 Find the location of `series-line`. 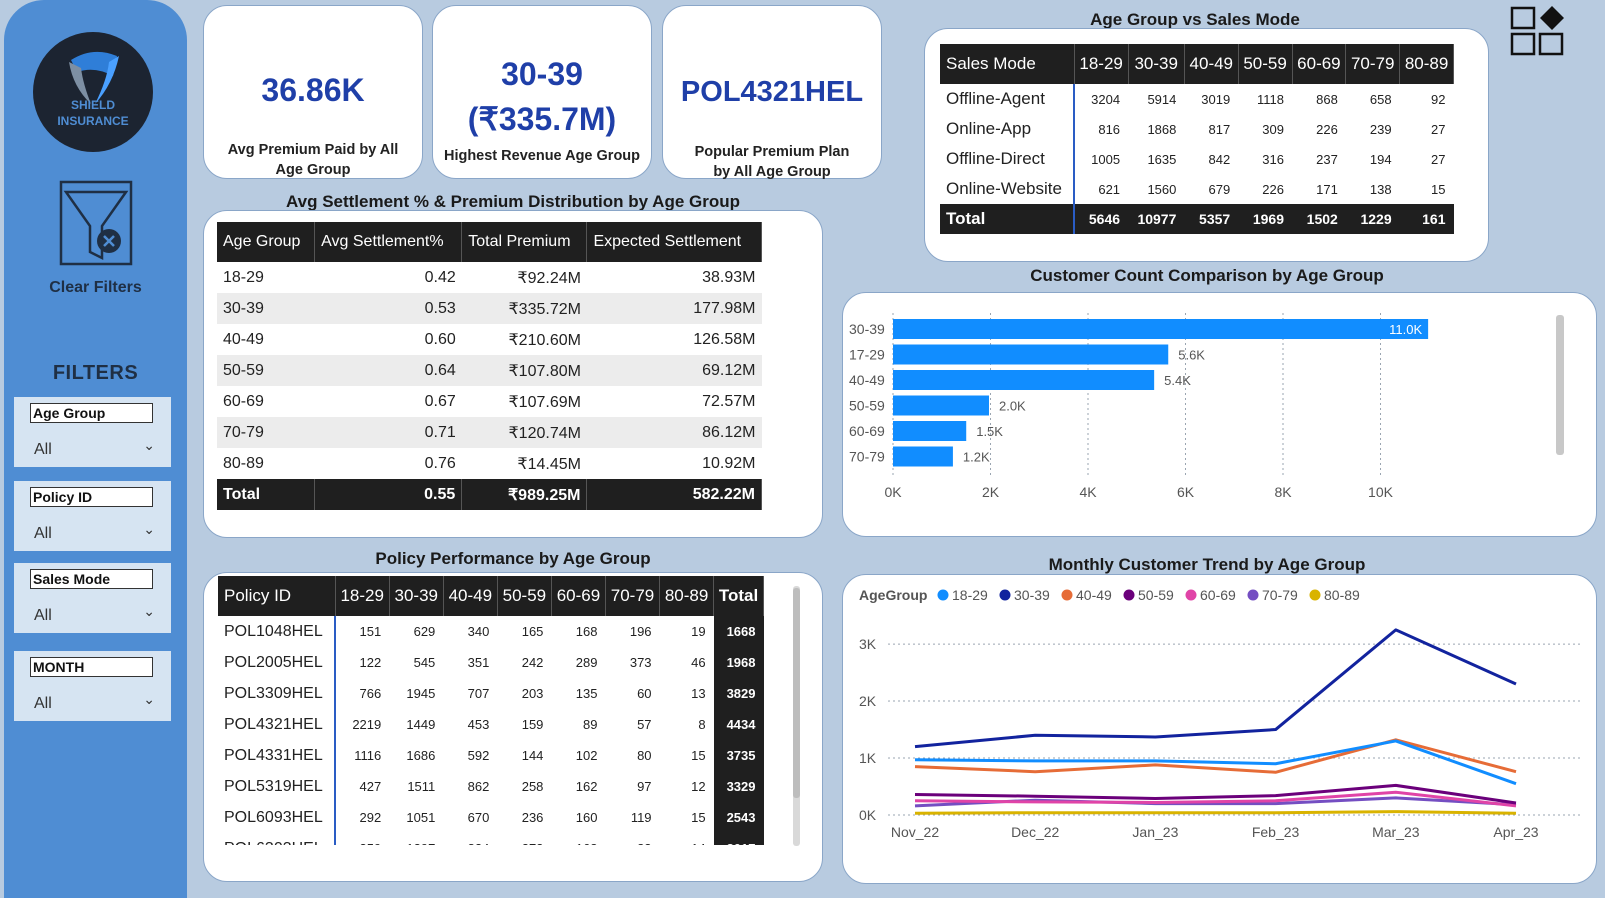

series-line is located at coordinates (1215, 688).